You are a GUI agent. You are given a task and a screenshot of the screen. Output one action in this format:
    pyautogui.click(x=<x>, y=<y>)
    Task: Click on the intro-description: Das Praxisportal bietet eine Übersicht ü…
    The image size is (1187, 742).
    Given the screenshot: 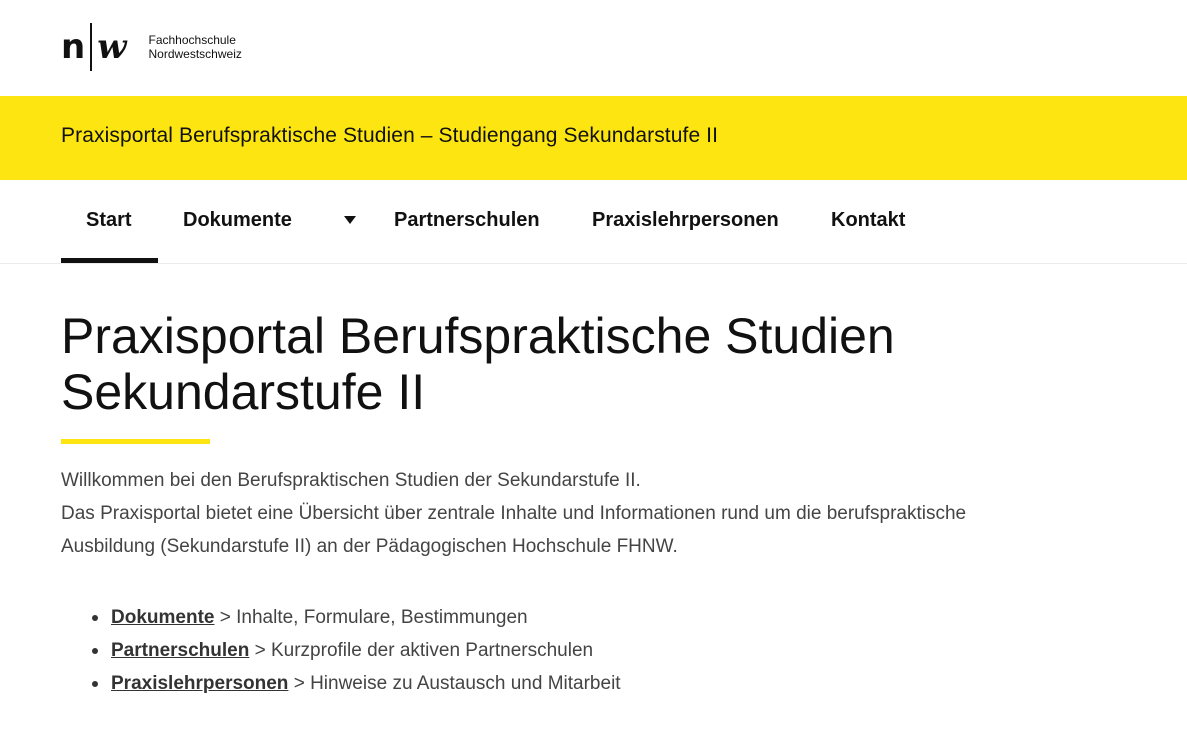 What is the action you would take?
    pyautogui.click(x=514, y=530)
    